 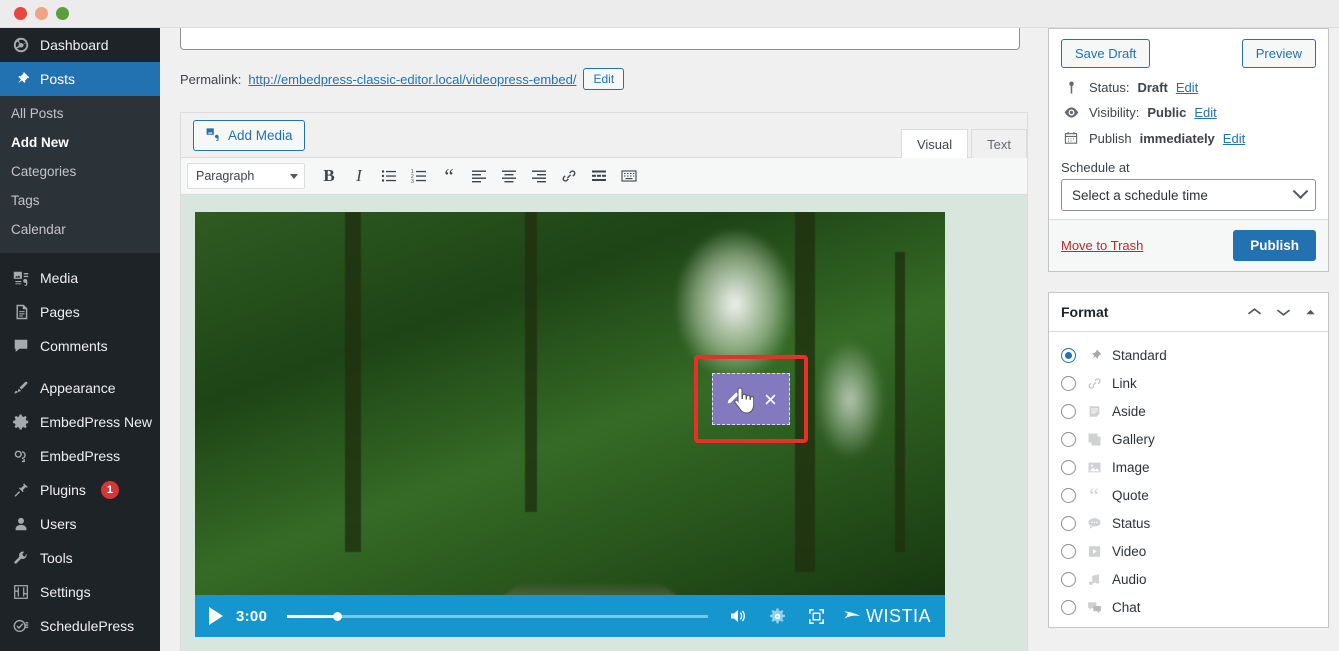 I want to click on format-option-status: Status, so click(x=1188, y=523).